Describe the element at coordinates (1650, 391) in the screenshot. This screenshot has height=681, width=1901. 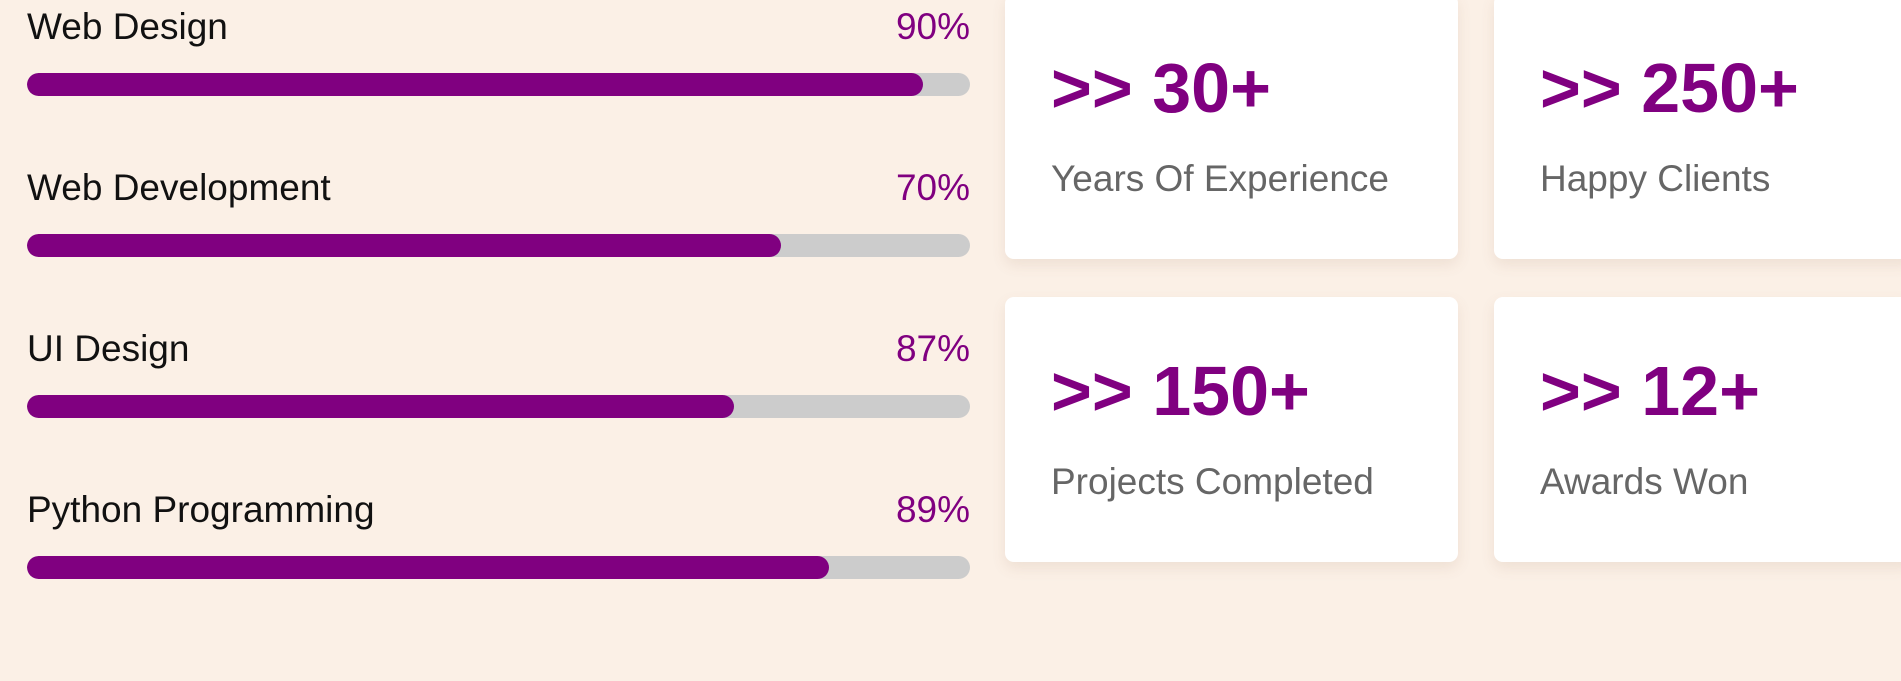
I see `stat-value: >> 12+` at that location.